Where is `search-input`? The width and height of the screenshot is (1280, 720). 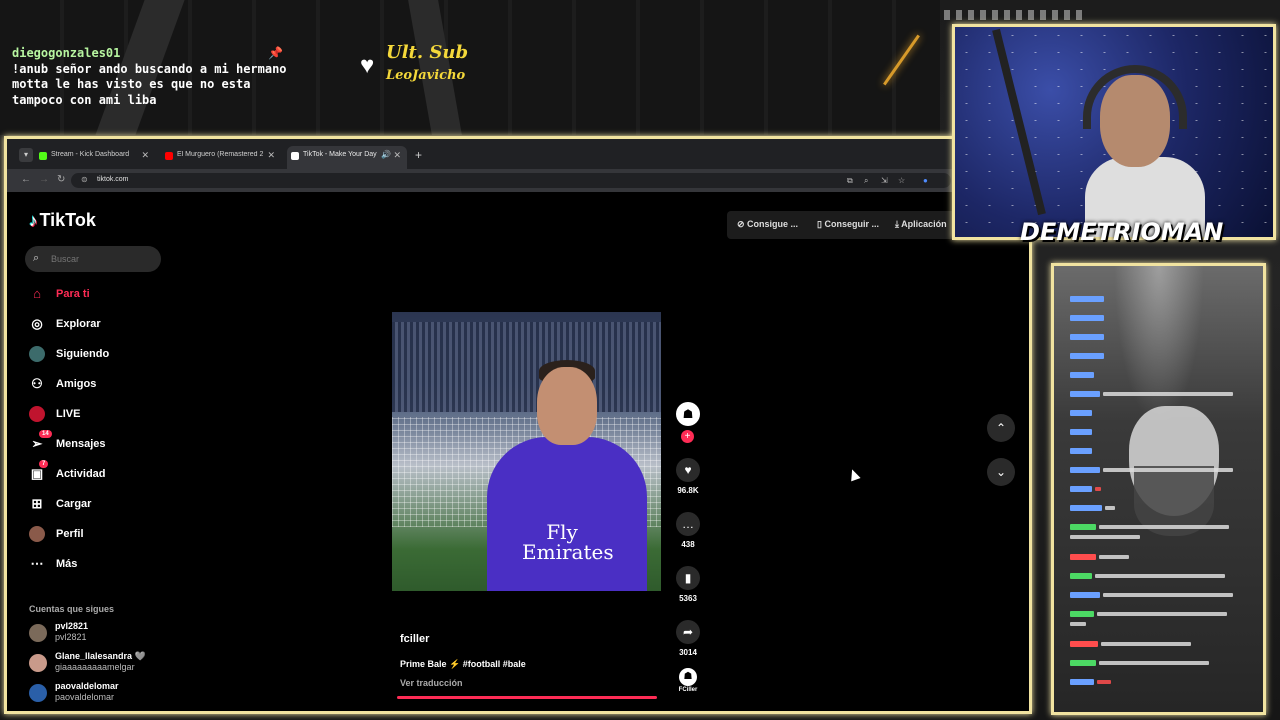
search-input is located at coordinates (101, 259).